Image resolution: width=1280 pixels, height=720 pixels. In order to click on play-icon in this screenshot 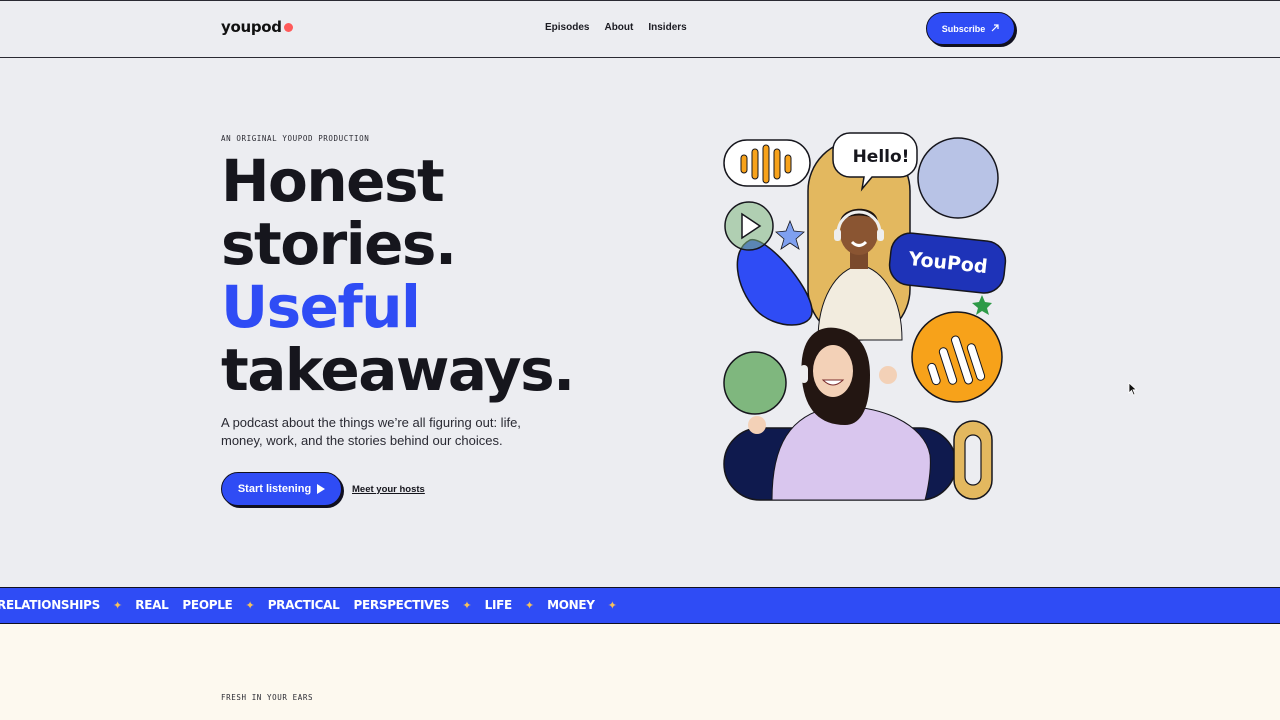, I will do `click(321, 489)`.